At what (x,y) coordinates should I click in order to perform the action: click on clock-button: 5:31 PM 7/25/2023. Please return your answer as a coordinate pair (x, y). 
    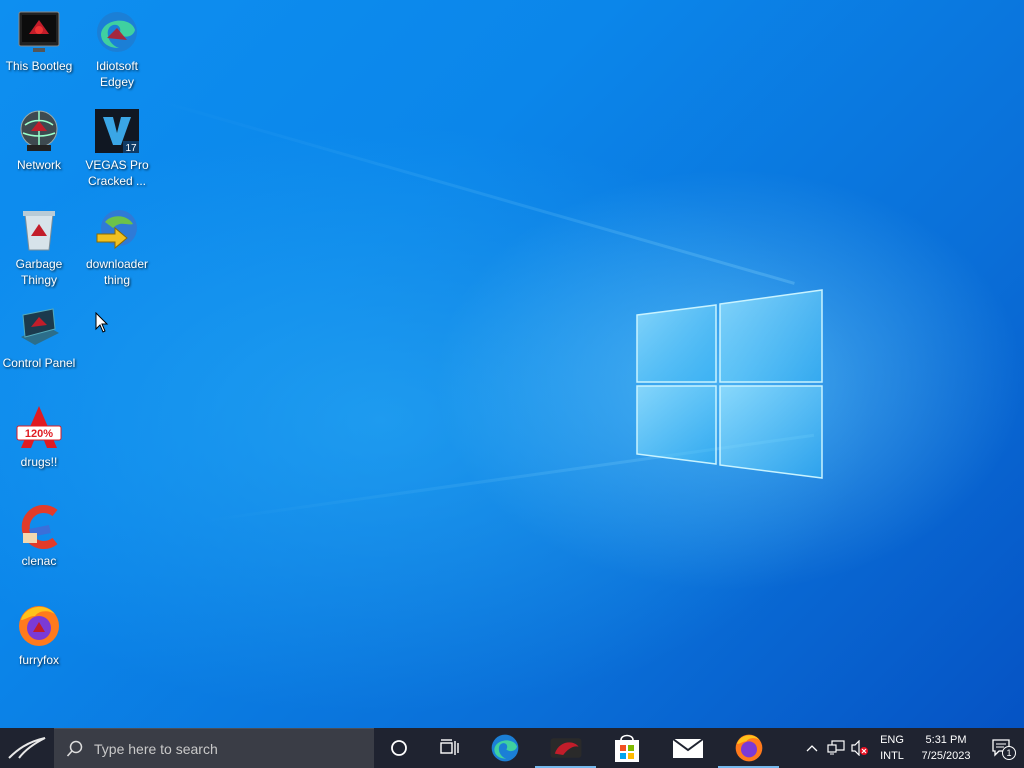
    Looking at the image, I should click on (946, 748).